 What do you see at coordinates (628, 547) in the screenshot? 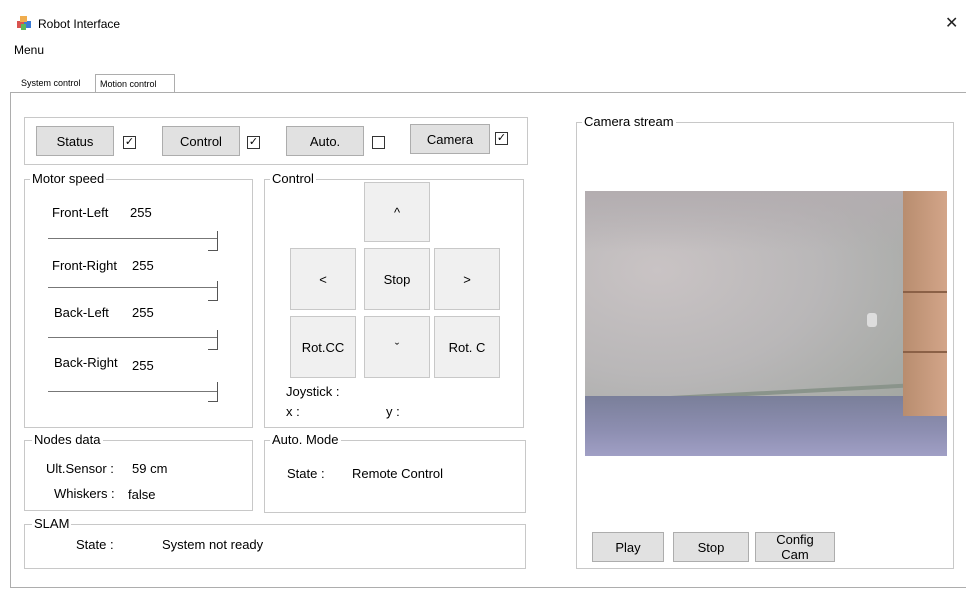
I see `camera-play-button: Play` at bounding box center [628, 547].